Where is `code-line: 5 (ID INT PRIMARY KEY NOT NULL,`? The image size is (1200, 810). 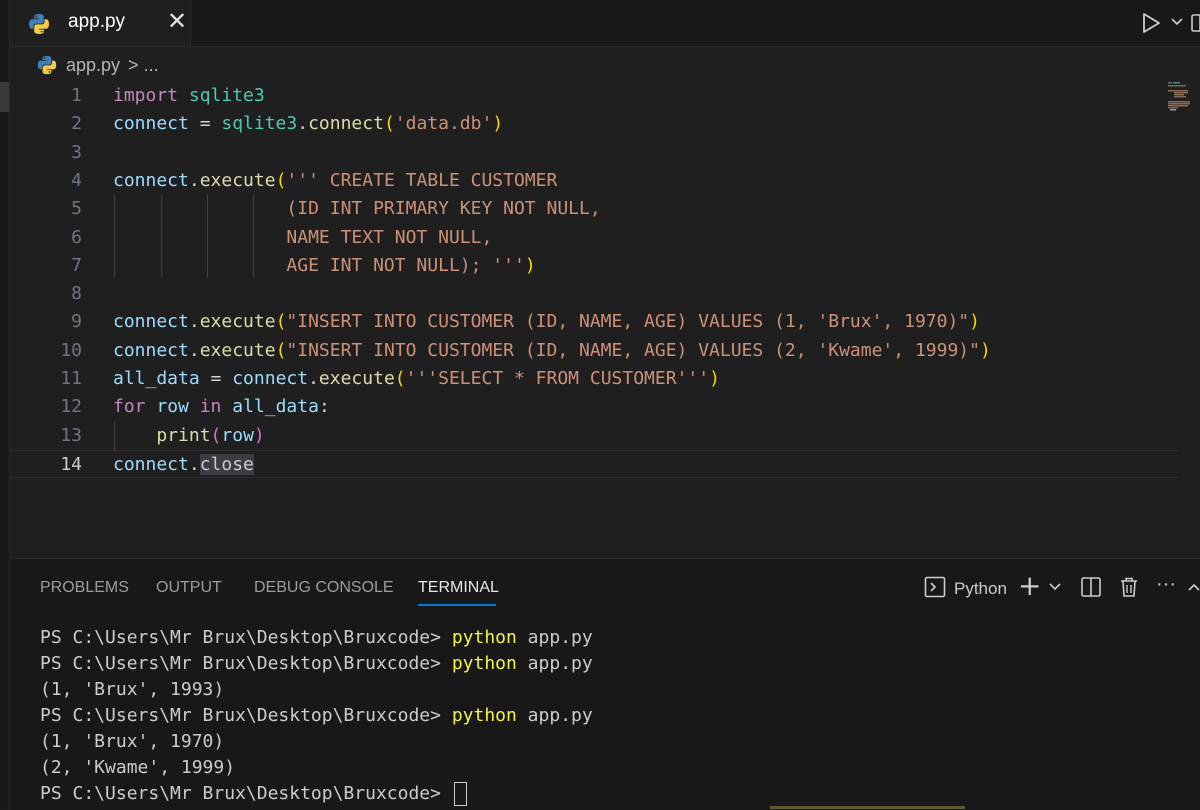 code-line: 5 (ID INT PRIMARY KEY NOT NULL, is located at coordinates (594, 209).